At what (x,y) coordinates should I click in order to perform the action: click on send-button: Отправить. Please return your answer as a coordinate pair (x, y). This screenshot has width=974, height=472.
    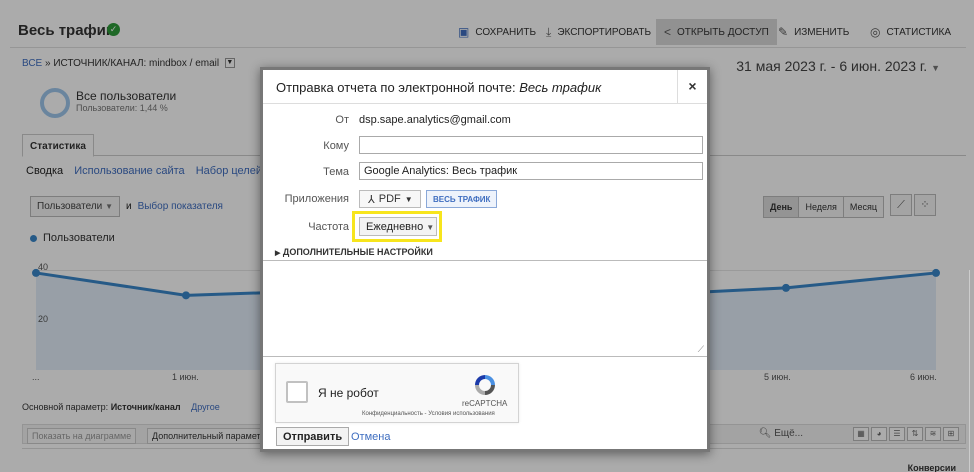
    Looking at the image, I should click on (313, 436).